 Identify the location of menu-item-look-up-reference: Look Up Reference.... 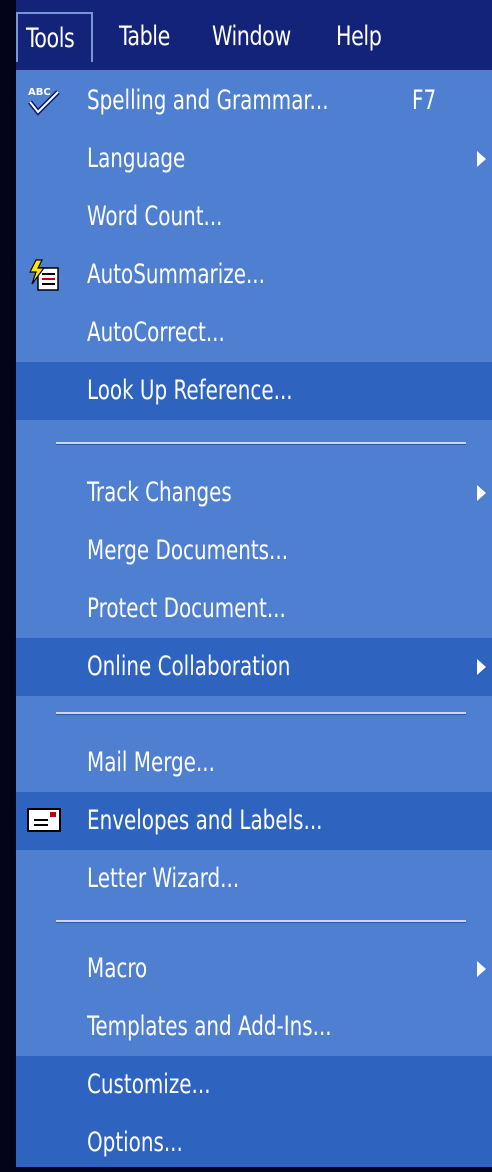
(254, 391).